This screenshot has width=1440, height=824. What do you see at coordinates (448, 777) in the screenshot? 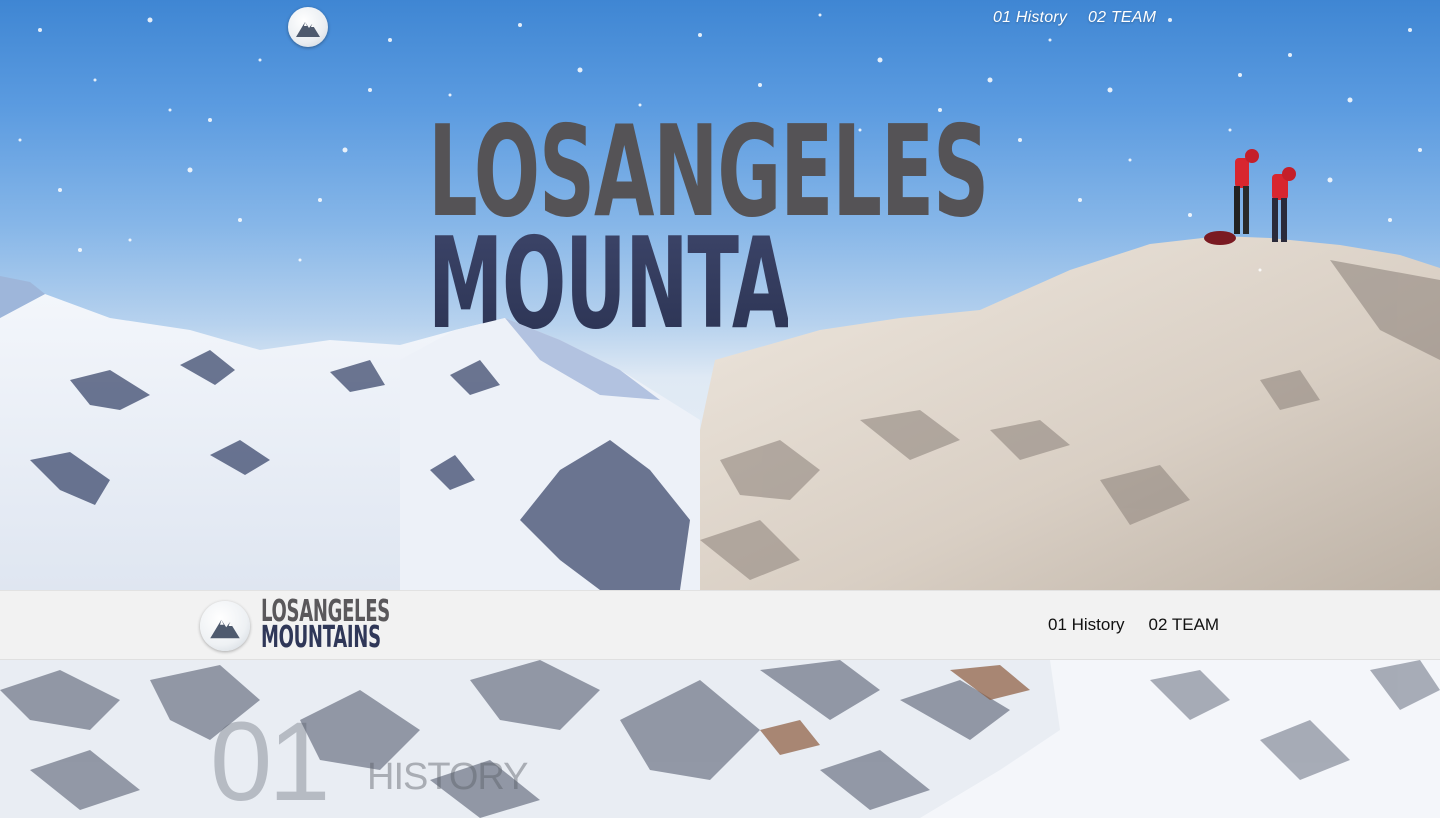
I see `section-title: HISTORY` at bounding box center [448, 777].